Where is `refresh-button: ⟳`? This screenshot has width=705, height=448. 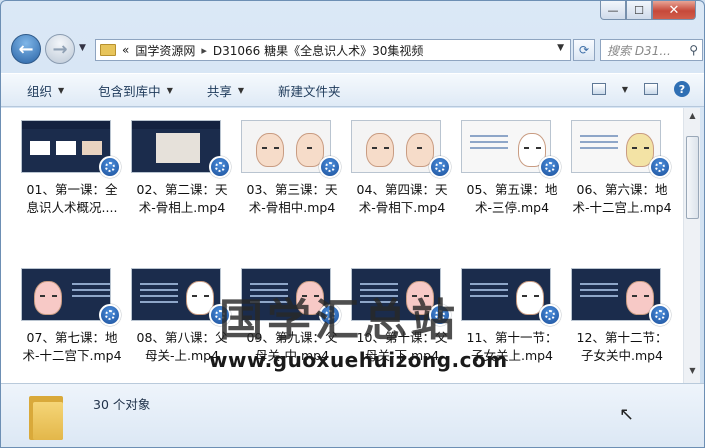
refresh-button: ⟳ is located at coordinates (584, 50).